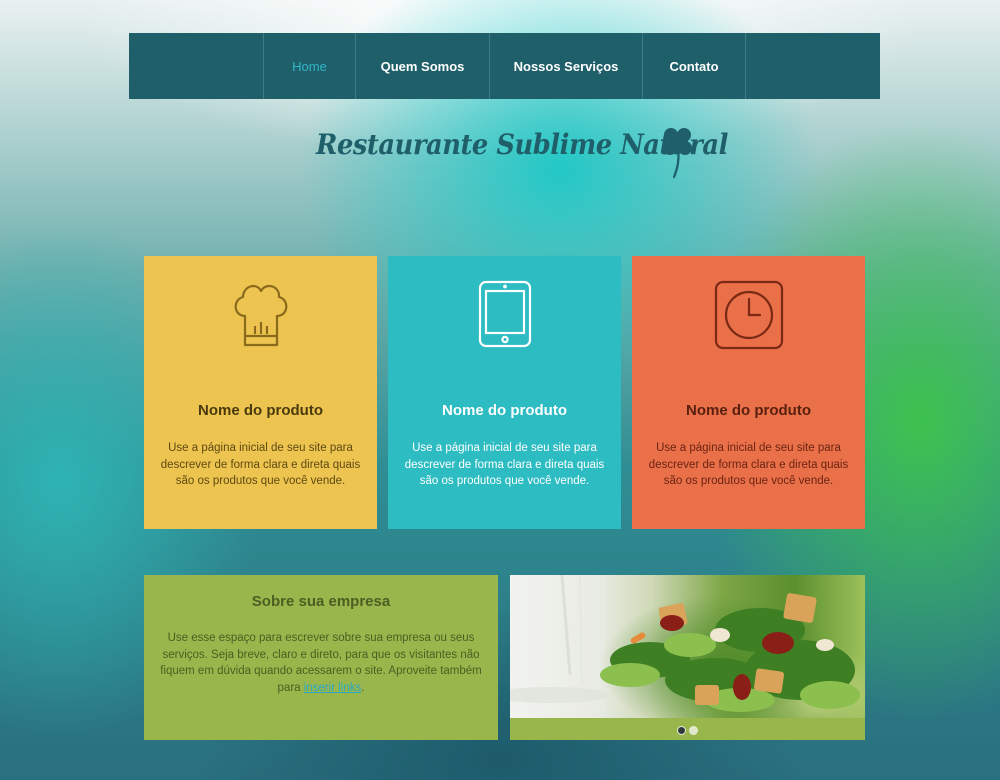 This screenshot has height=780, width=1000. What do you see at coordinates (748, 410) in the screenshot?
I see `product-title-3: Nome do produto` at bounding box center [748, 410].